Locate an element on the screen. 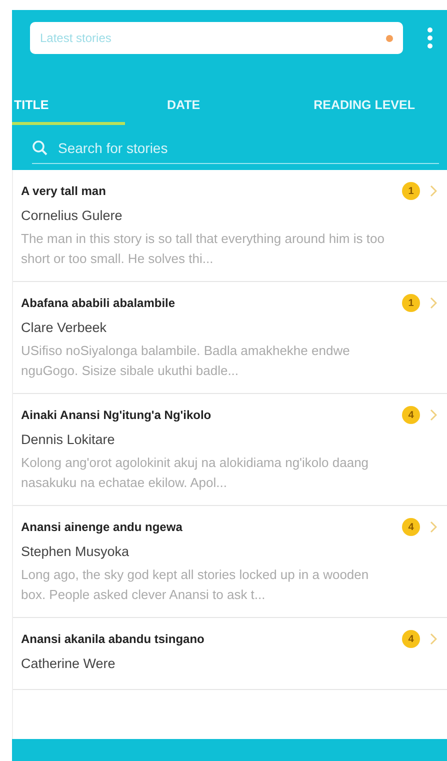 The height and width of the screenshot is (761, 447). story-title: Ainaki Anansi Ng'itung'a Ng'ikolo is located at coordinates (116, 415).